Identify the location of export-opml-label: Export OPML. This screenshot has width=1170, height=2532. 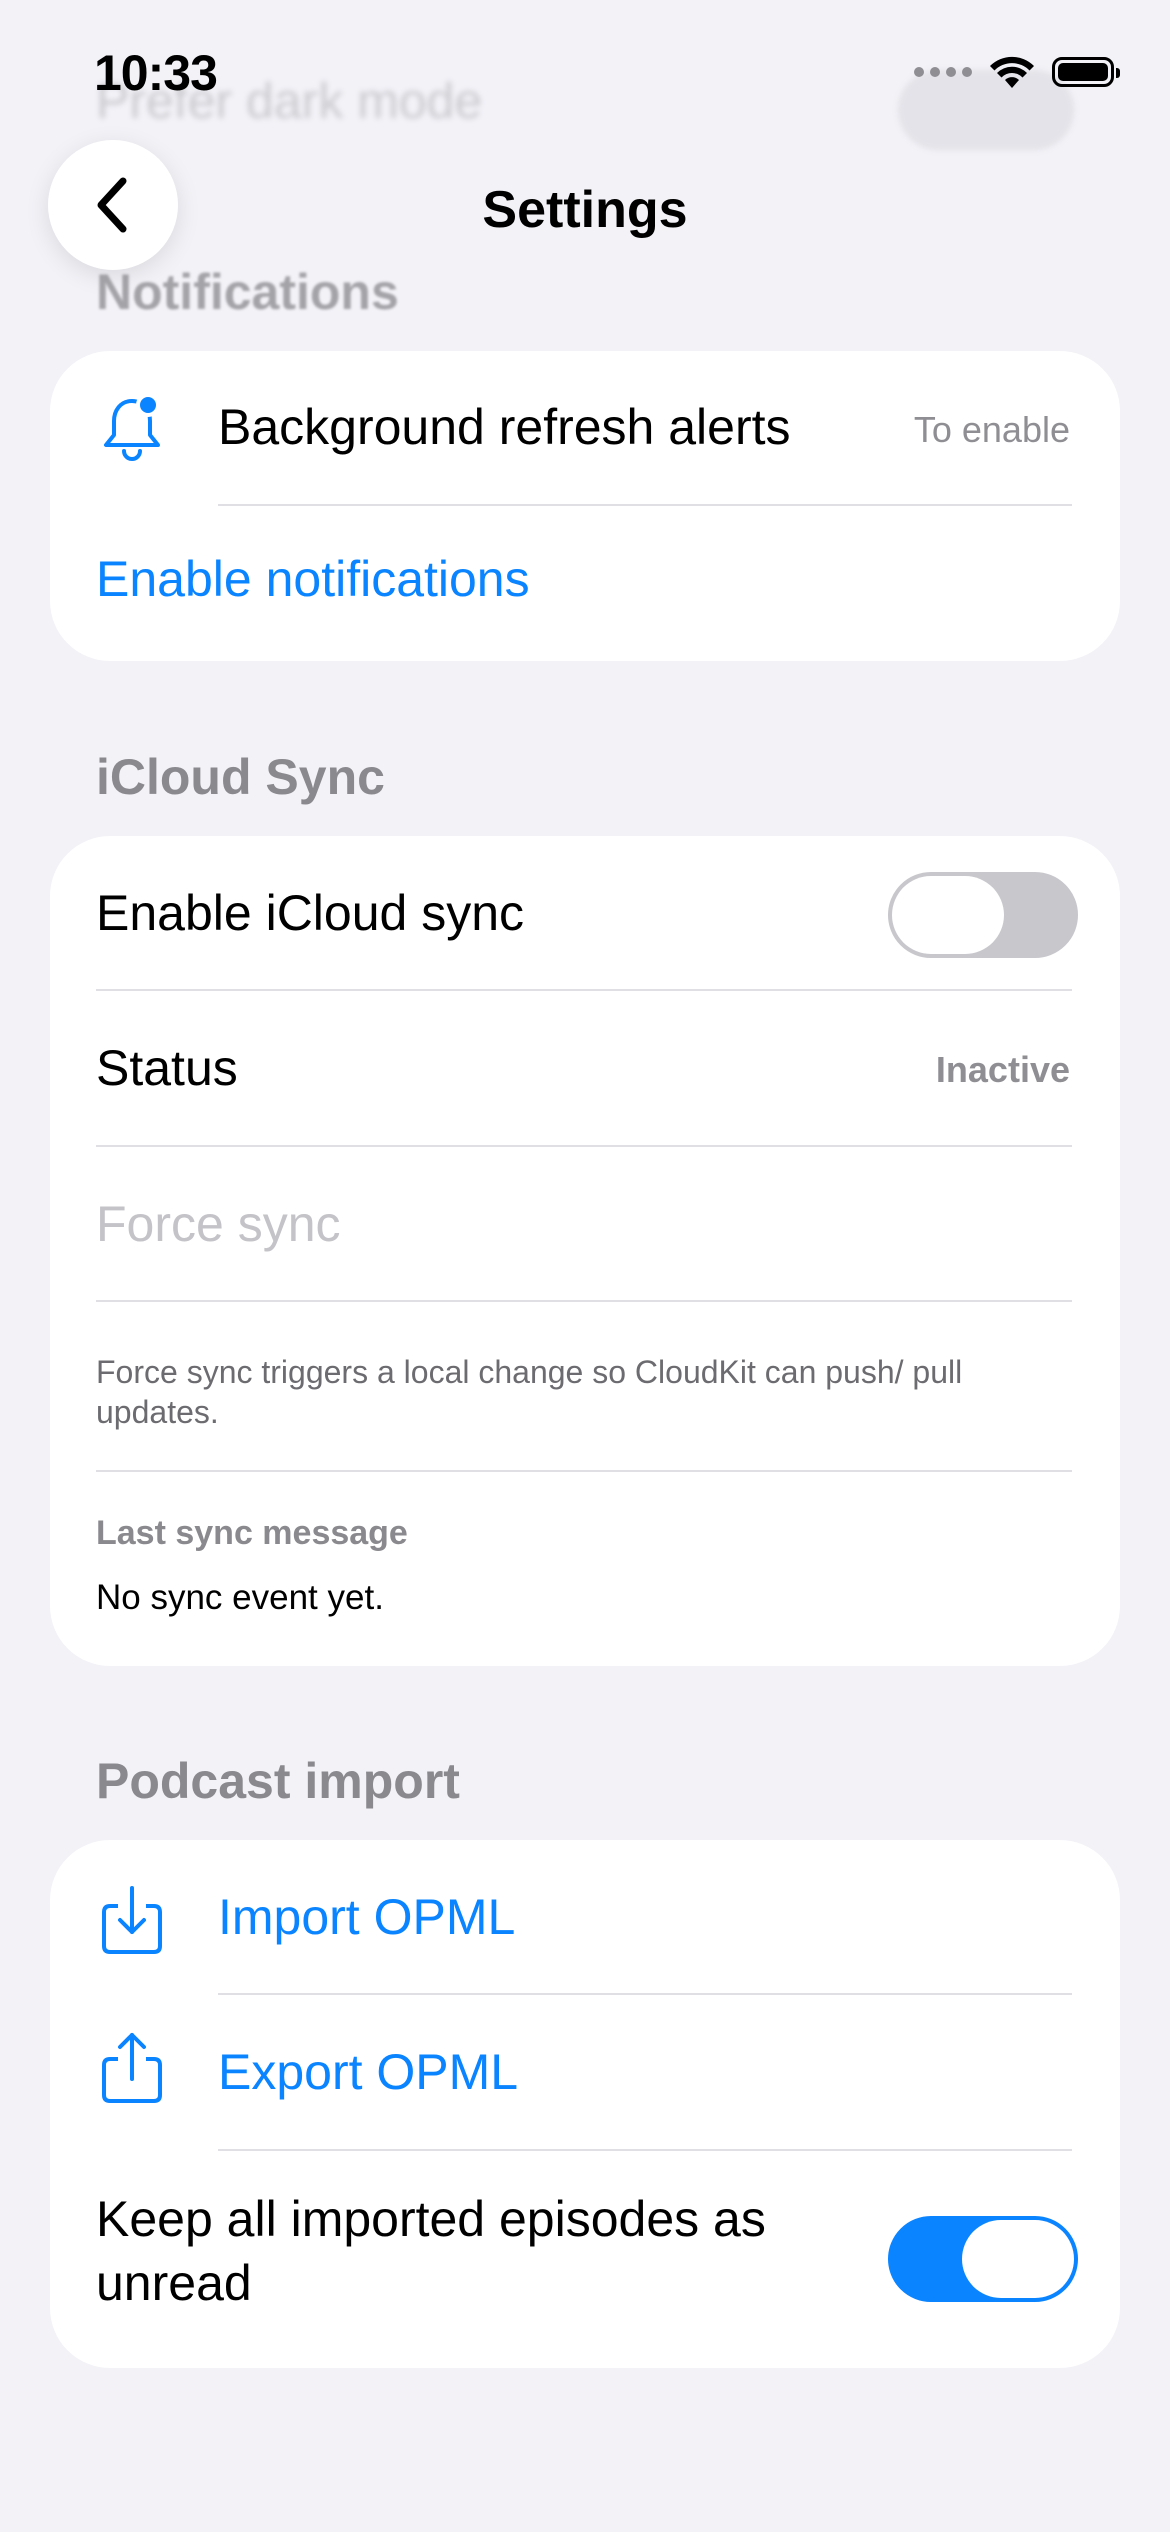
(368, 2072).